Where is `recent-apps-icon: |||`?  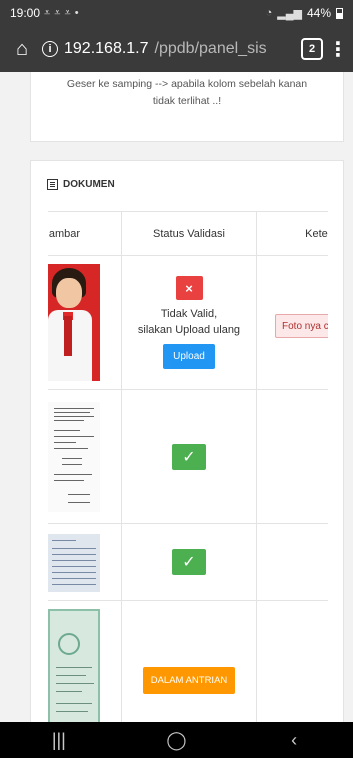 recent-apps-icon: ||| is located at coordinates (59, 740).